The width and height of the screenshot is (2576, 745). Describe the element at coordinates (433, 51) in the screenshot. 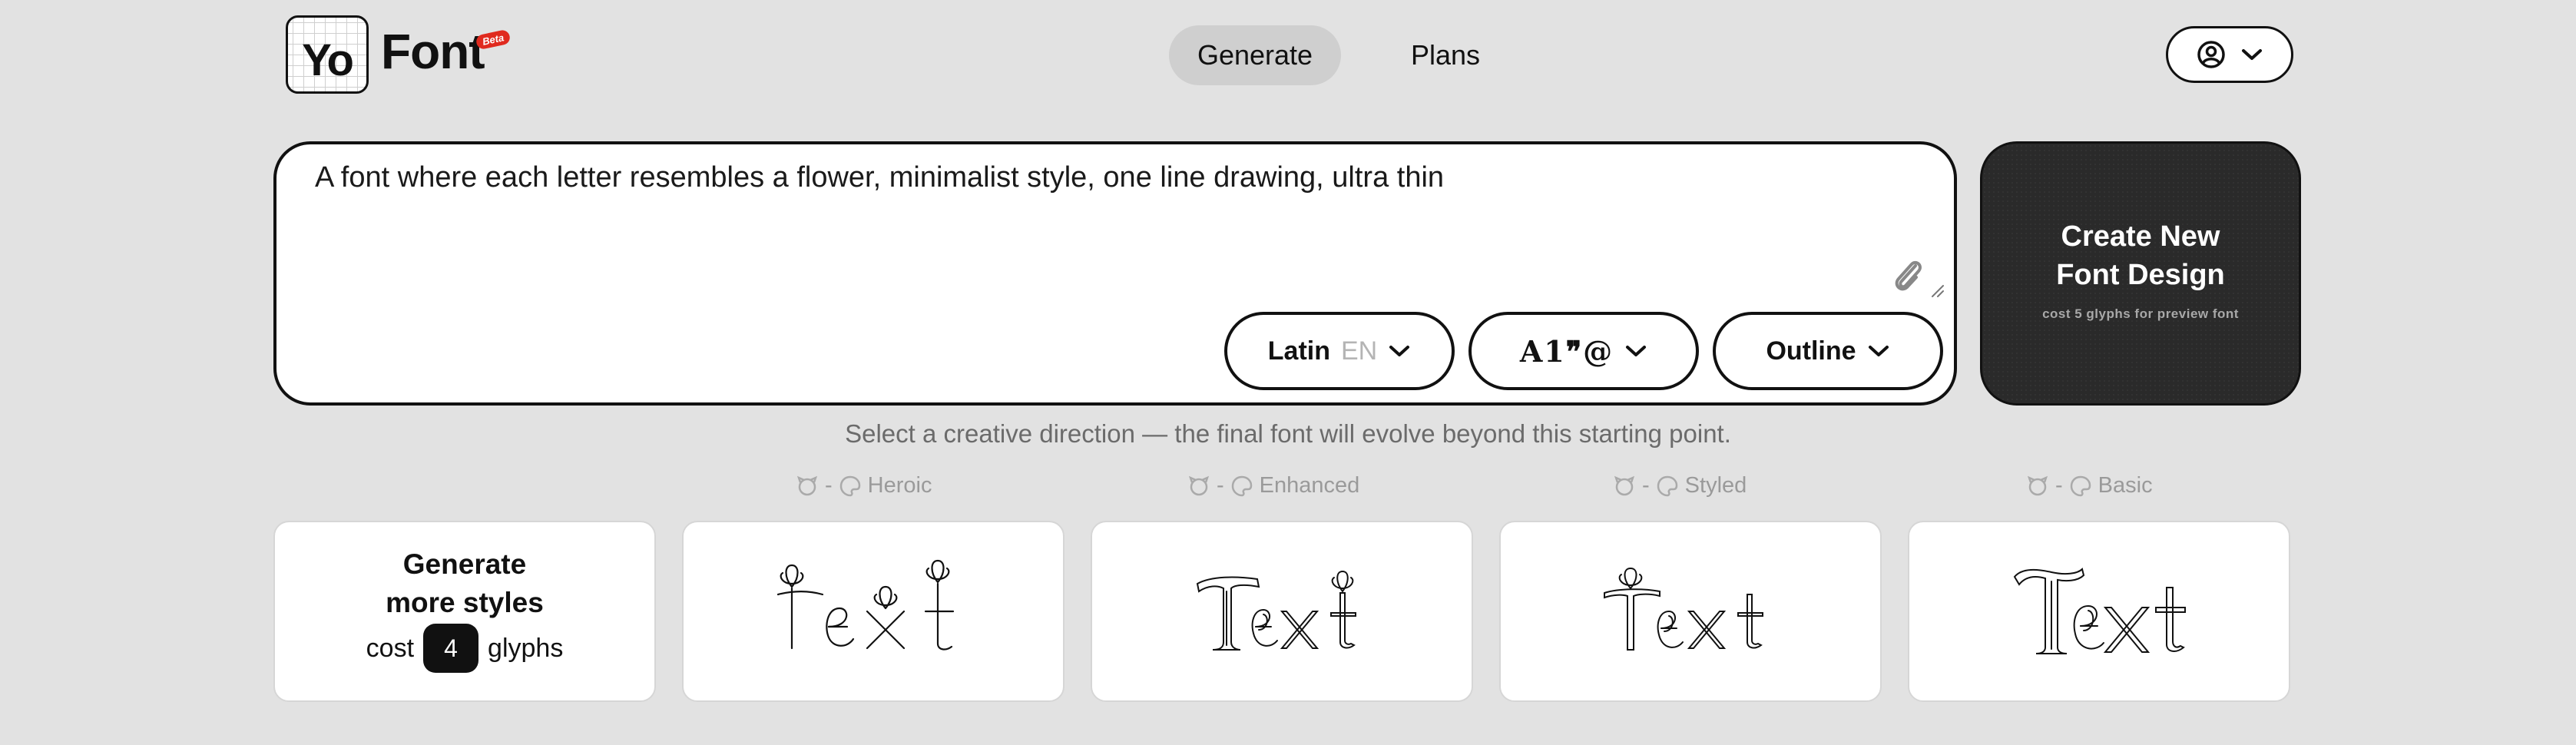

I see `logo-text: Font` at that location.